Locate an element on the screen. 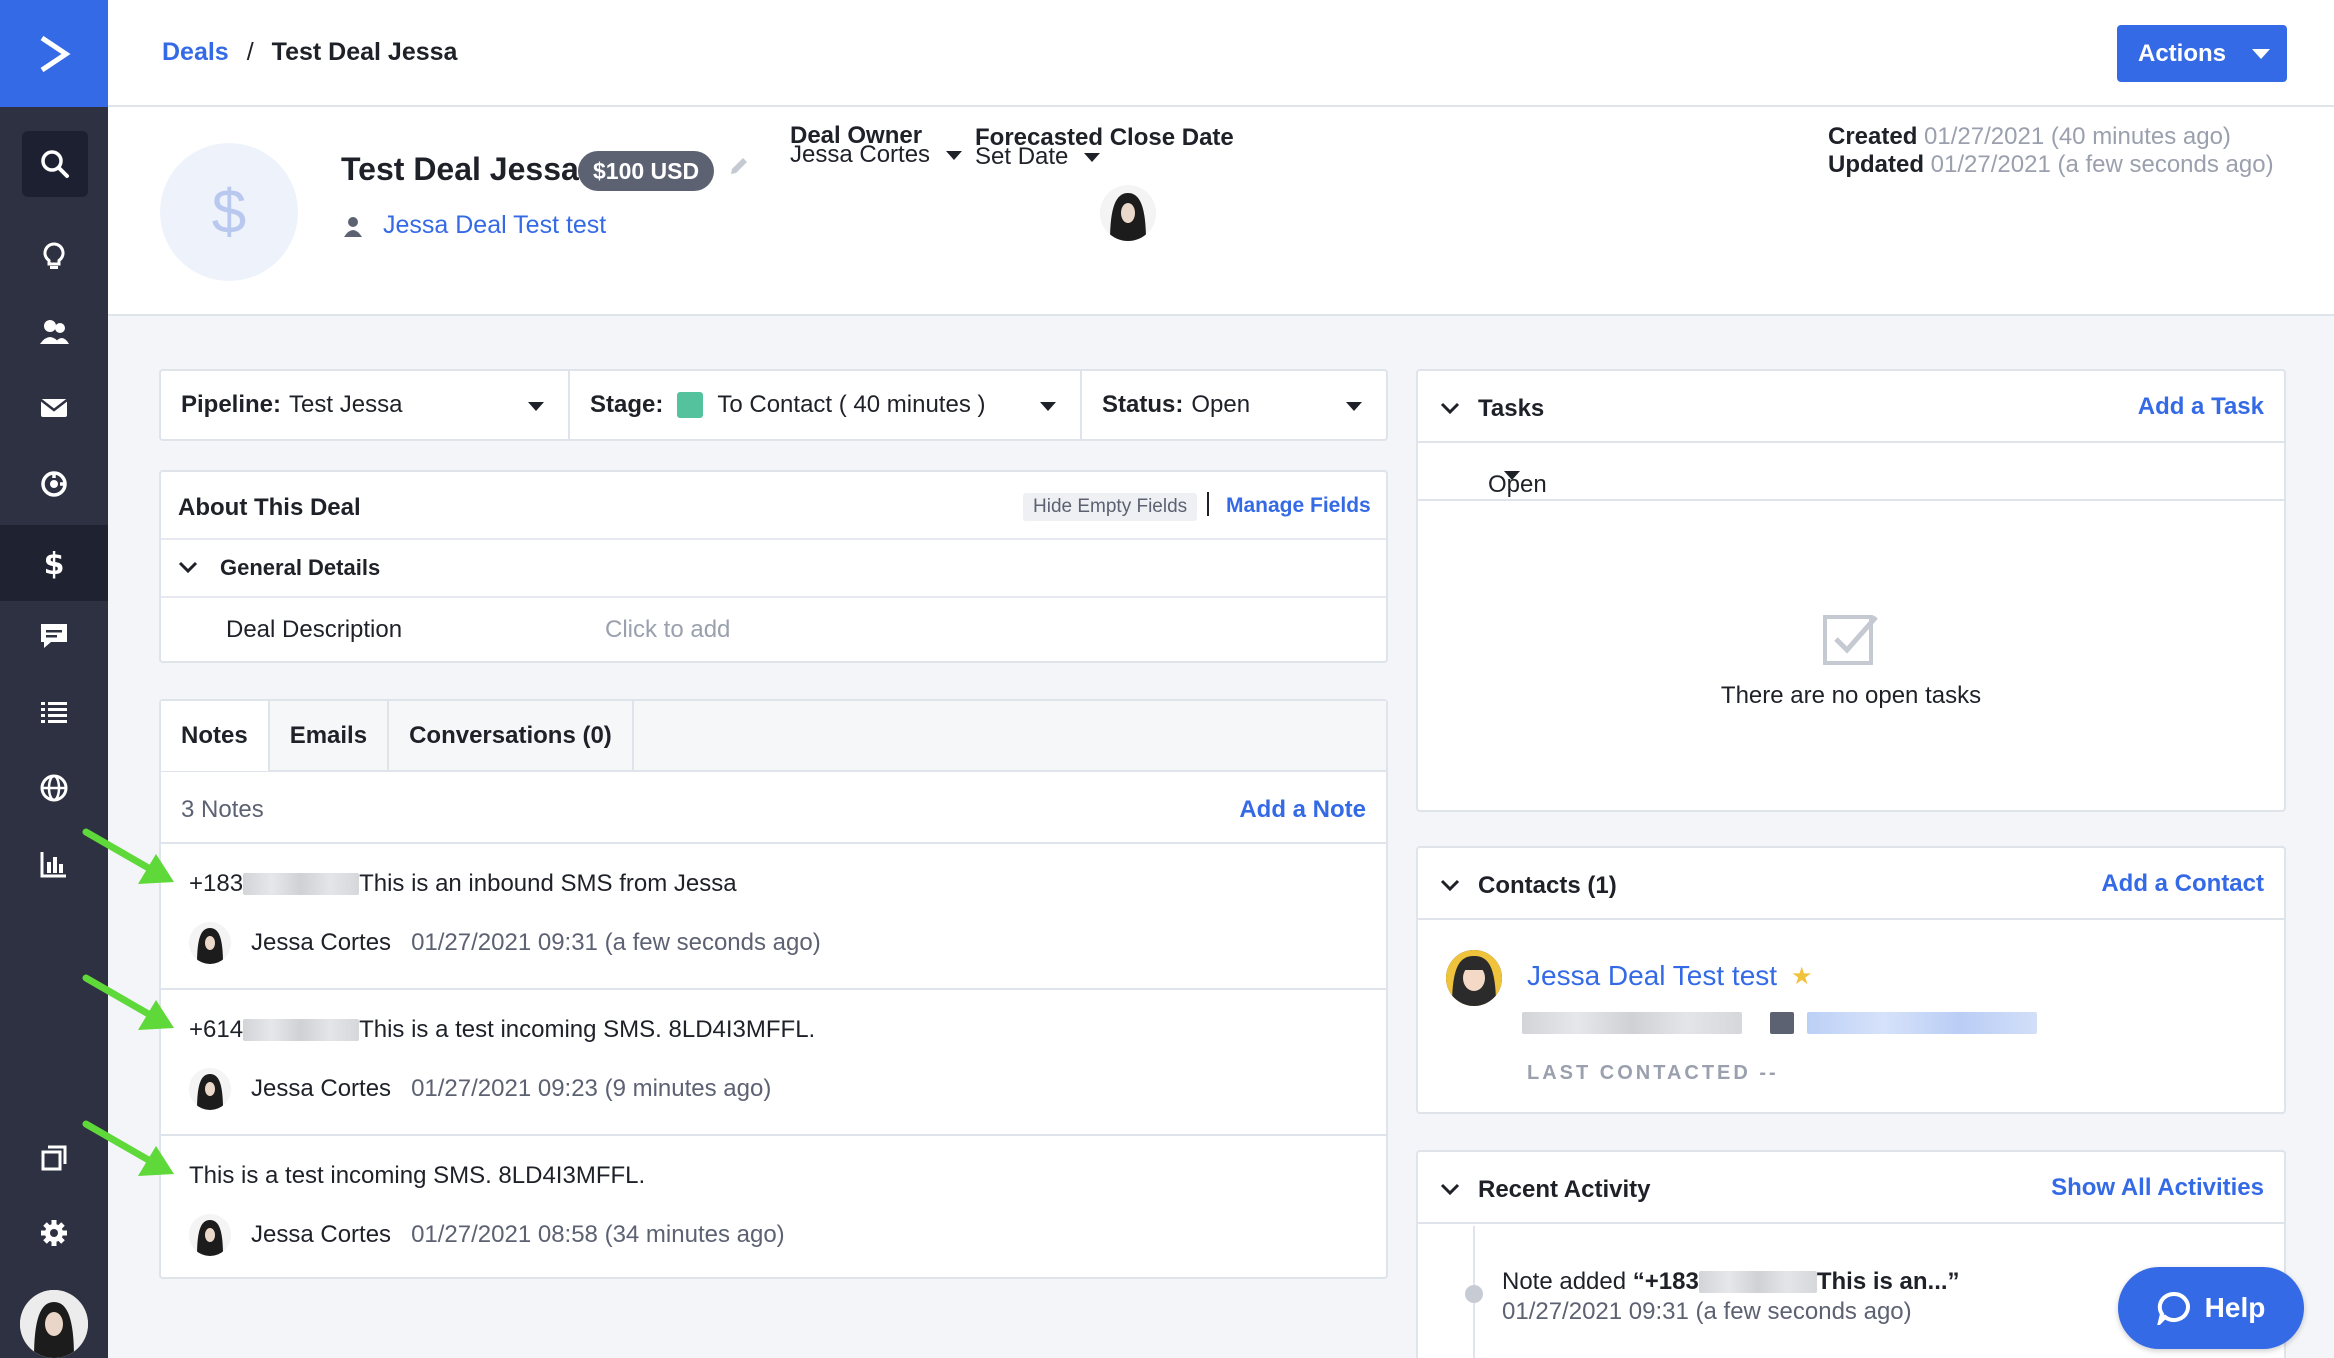 This screenshot has height=1358, width=2334. tab-emails: Emails is located at coordinates (330, 736).